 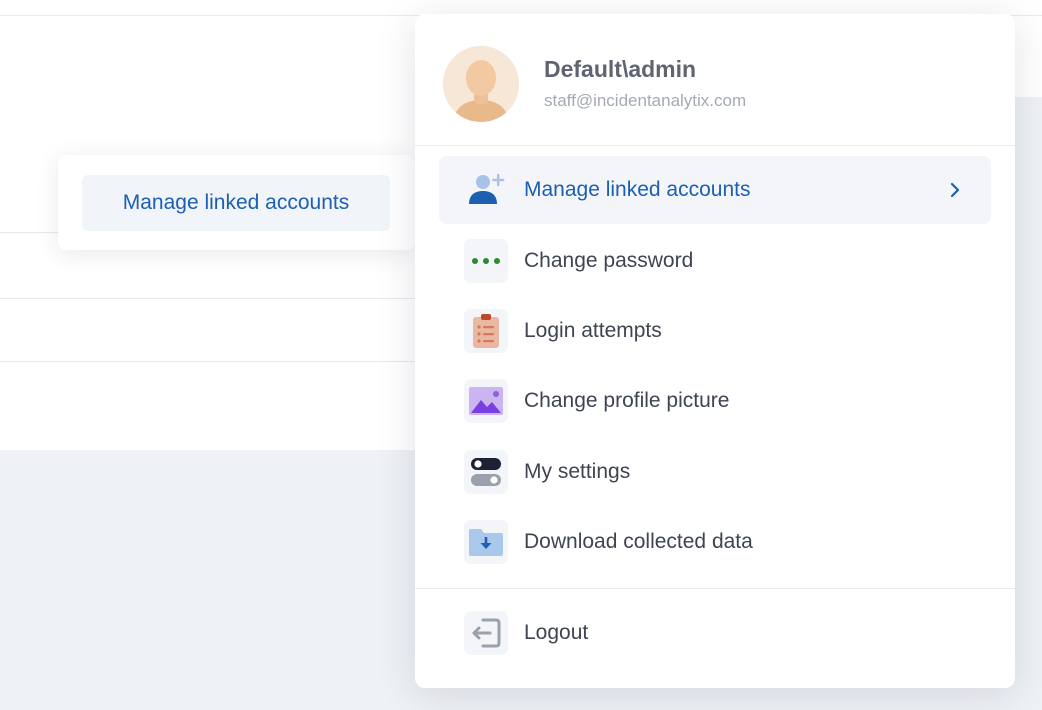 I want to click on manage-linked-accounts-tooltip-button: Manage linked accounts, so click(x=236, y=203).